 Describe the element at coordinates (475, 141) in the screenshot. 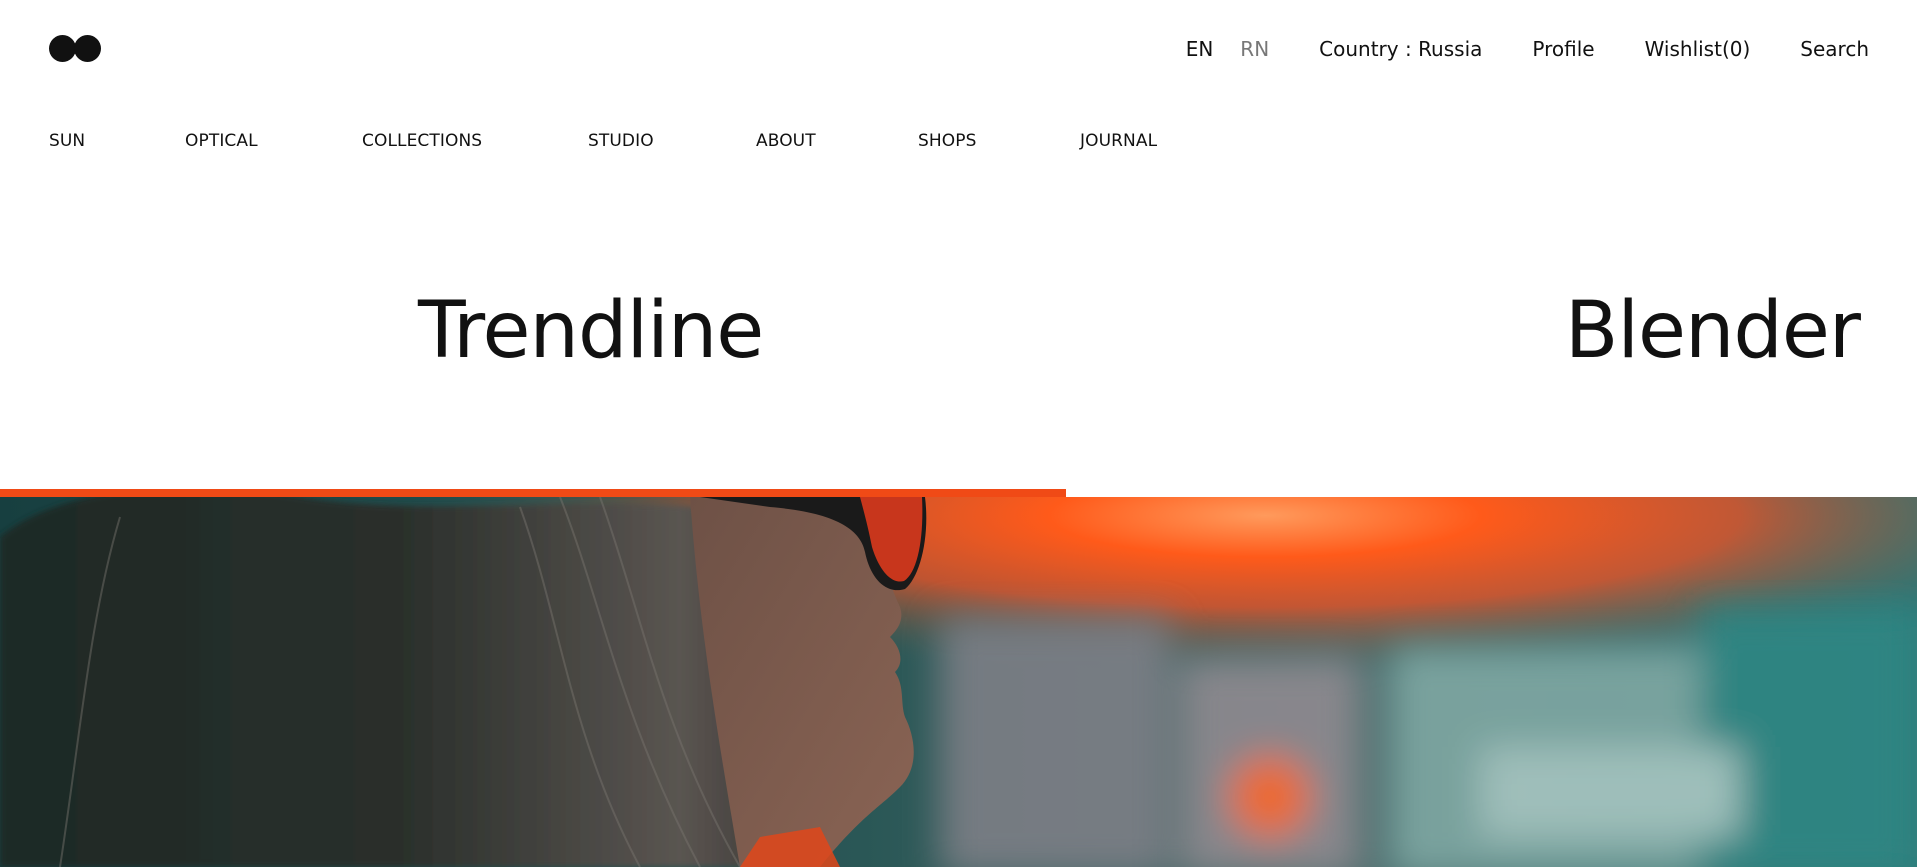

I see `nav-item-collections: COLLECTIONS` at that location.